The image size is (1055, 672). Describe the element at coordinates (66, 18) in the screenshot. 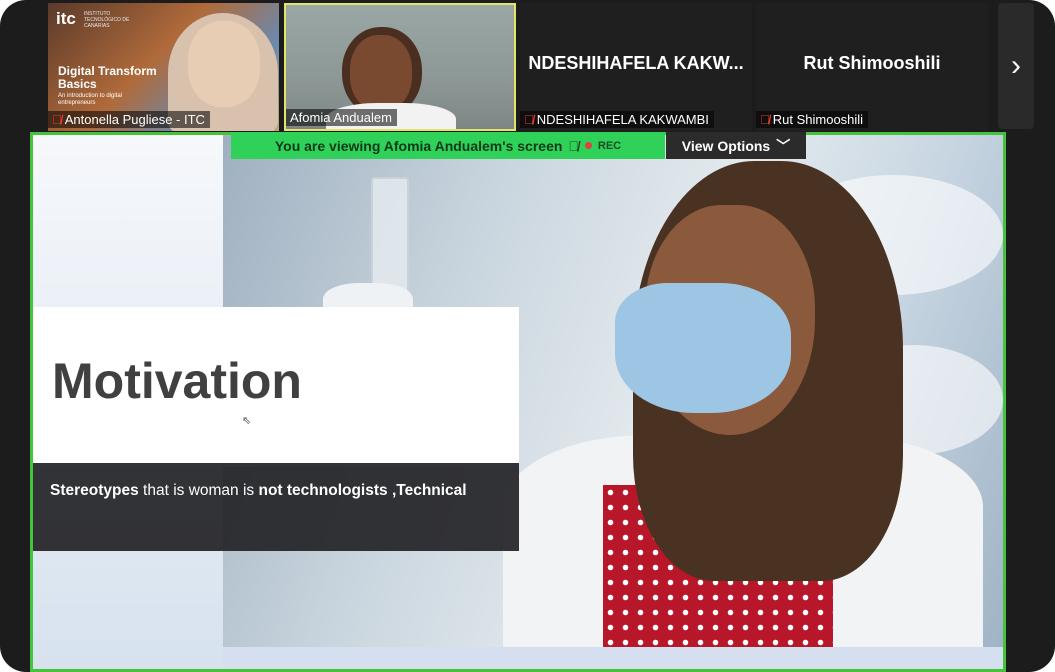

I see `itc-logo: itc` at that location.